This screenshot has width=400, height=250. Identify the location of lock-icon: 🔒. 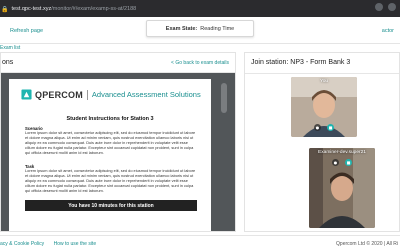
(5, 9).